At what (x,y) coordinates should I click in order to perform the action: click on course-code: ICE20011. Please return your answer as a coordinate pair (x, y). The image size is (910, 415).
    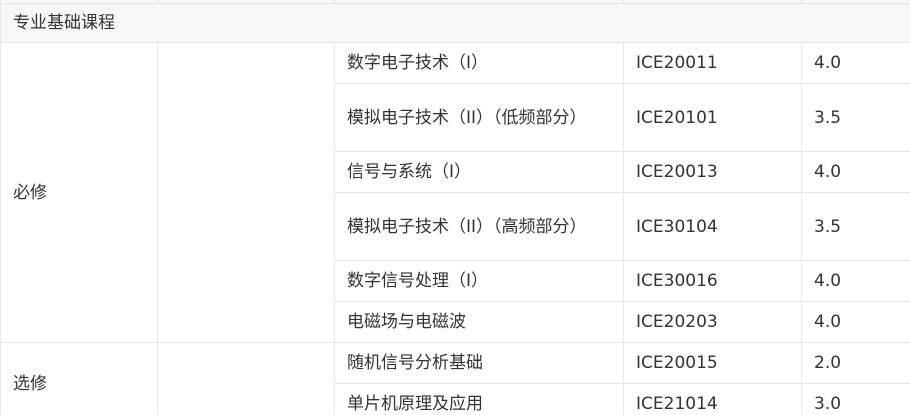
    Looking at the image, I should click on (712, 63).